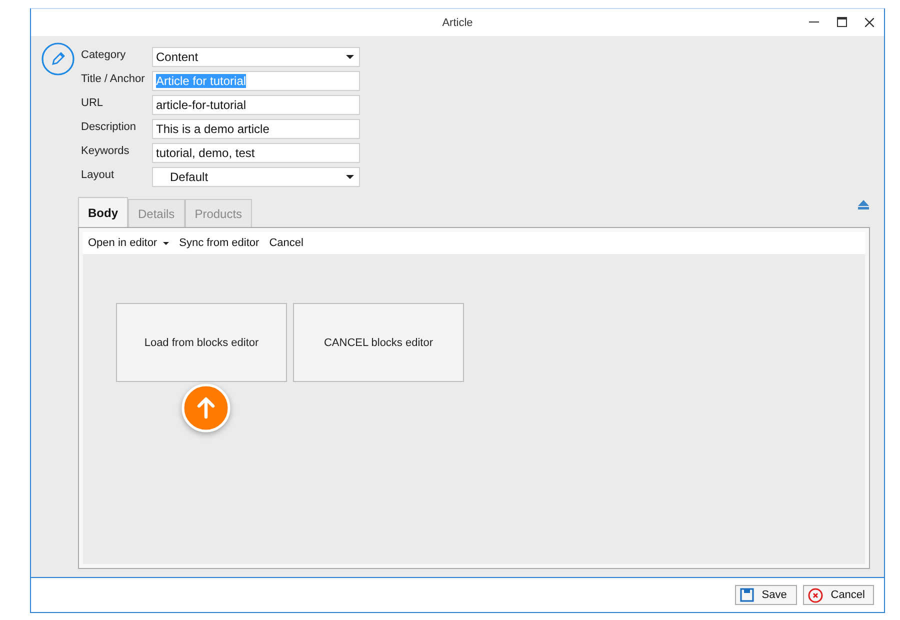 The image size is (900, 620). I want to click on tab: Body, so click(103, 212).